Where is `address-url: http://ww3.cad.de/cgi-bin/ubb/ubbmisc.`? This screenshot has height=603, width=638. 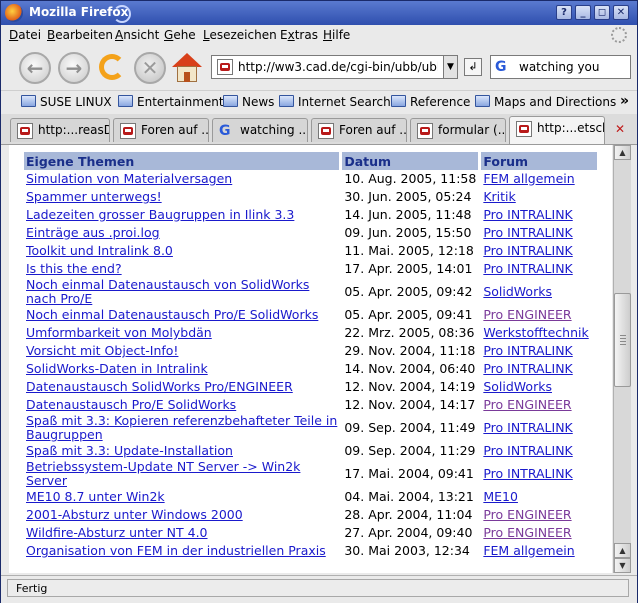
address-url: http://ww3.cad.de/cgi-bin/ubb/ubbmisc. is located at coordinates (338, 67).